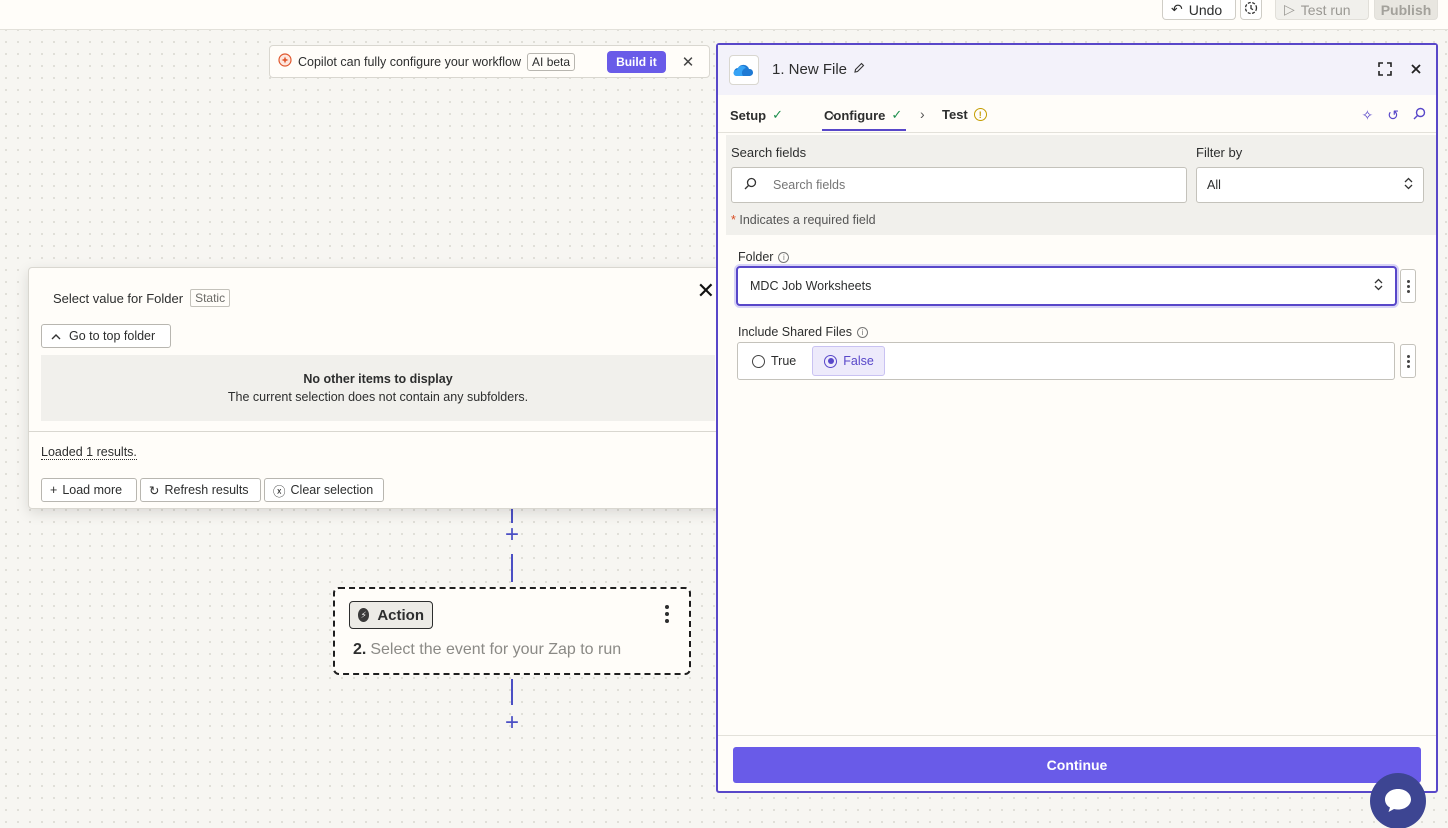 Image resolution: width=1448 pixels, height=828 pixels. Describe the element at coordinates (1393, 115) in the screenshot. I see `refresh-icon: ↺` at that location.